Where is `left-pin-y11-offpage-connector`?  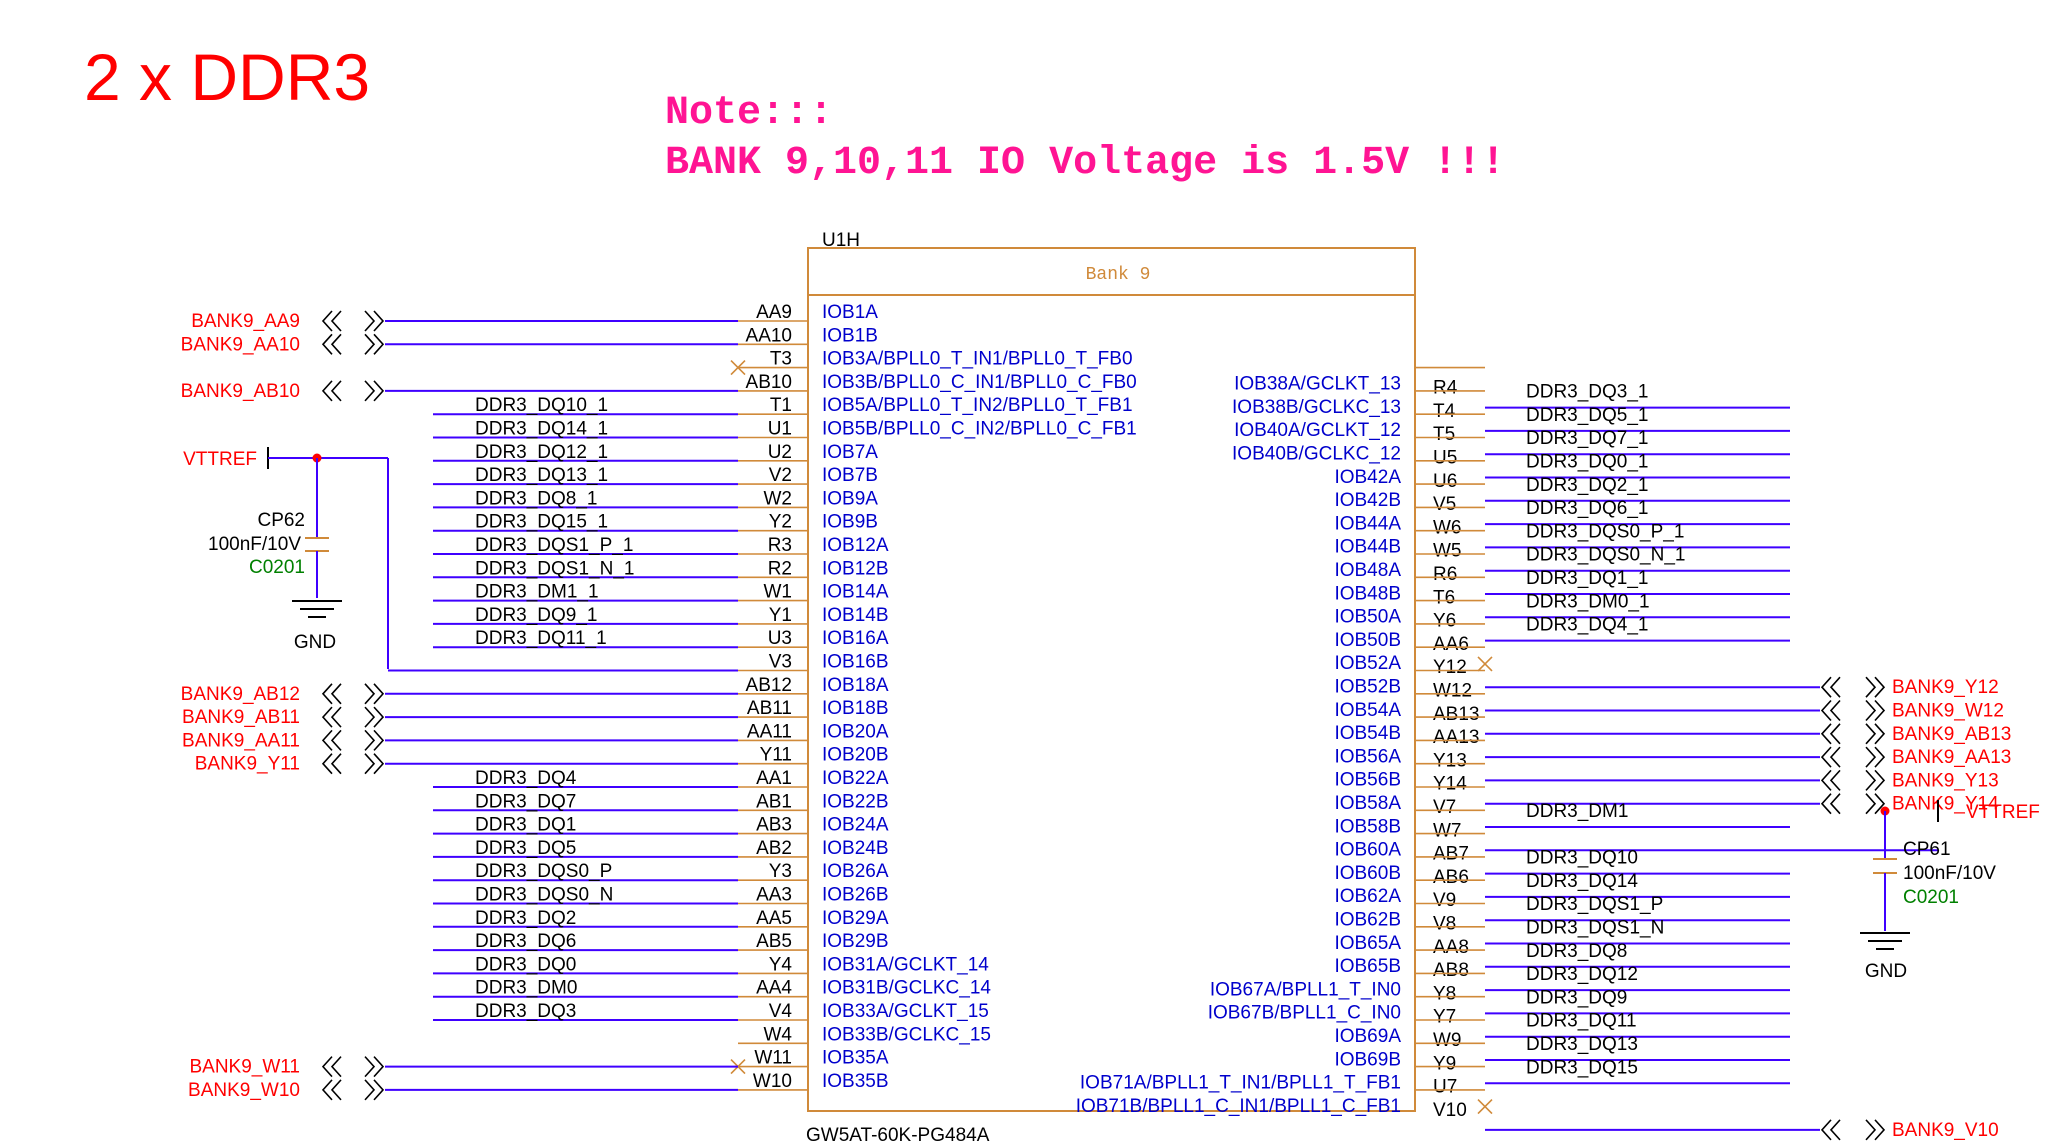 left-pin-y11-offpage-connector is located at coordinates (353, 764).